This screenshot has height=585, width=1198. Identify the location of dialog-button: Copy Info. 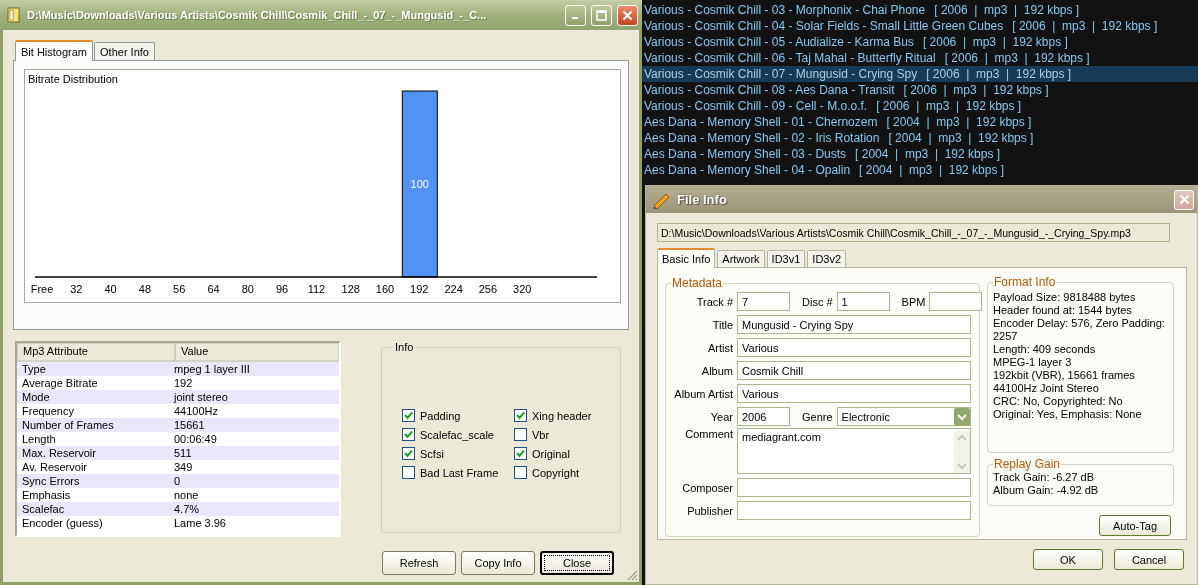
(498, 563).